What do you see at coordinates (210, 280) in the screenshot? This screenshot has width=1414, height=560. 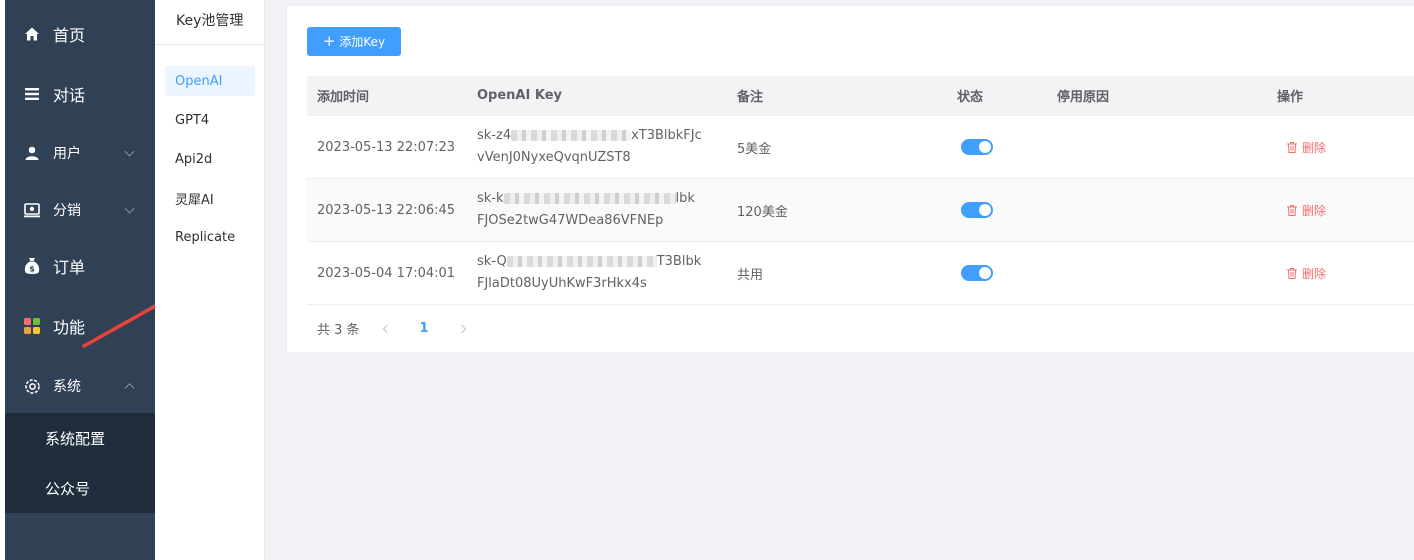 I see `key-pool-sidebar: Key池管理 OpenAI GPT4 Api2d 灵犀AI Replicate` at bounding box center [210, 280].